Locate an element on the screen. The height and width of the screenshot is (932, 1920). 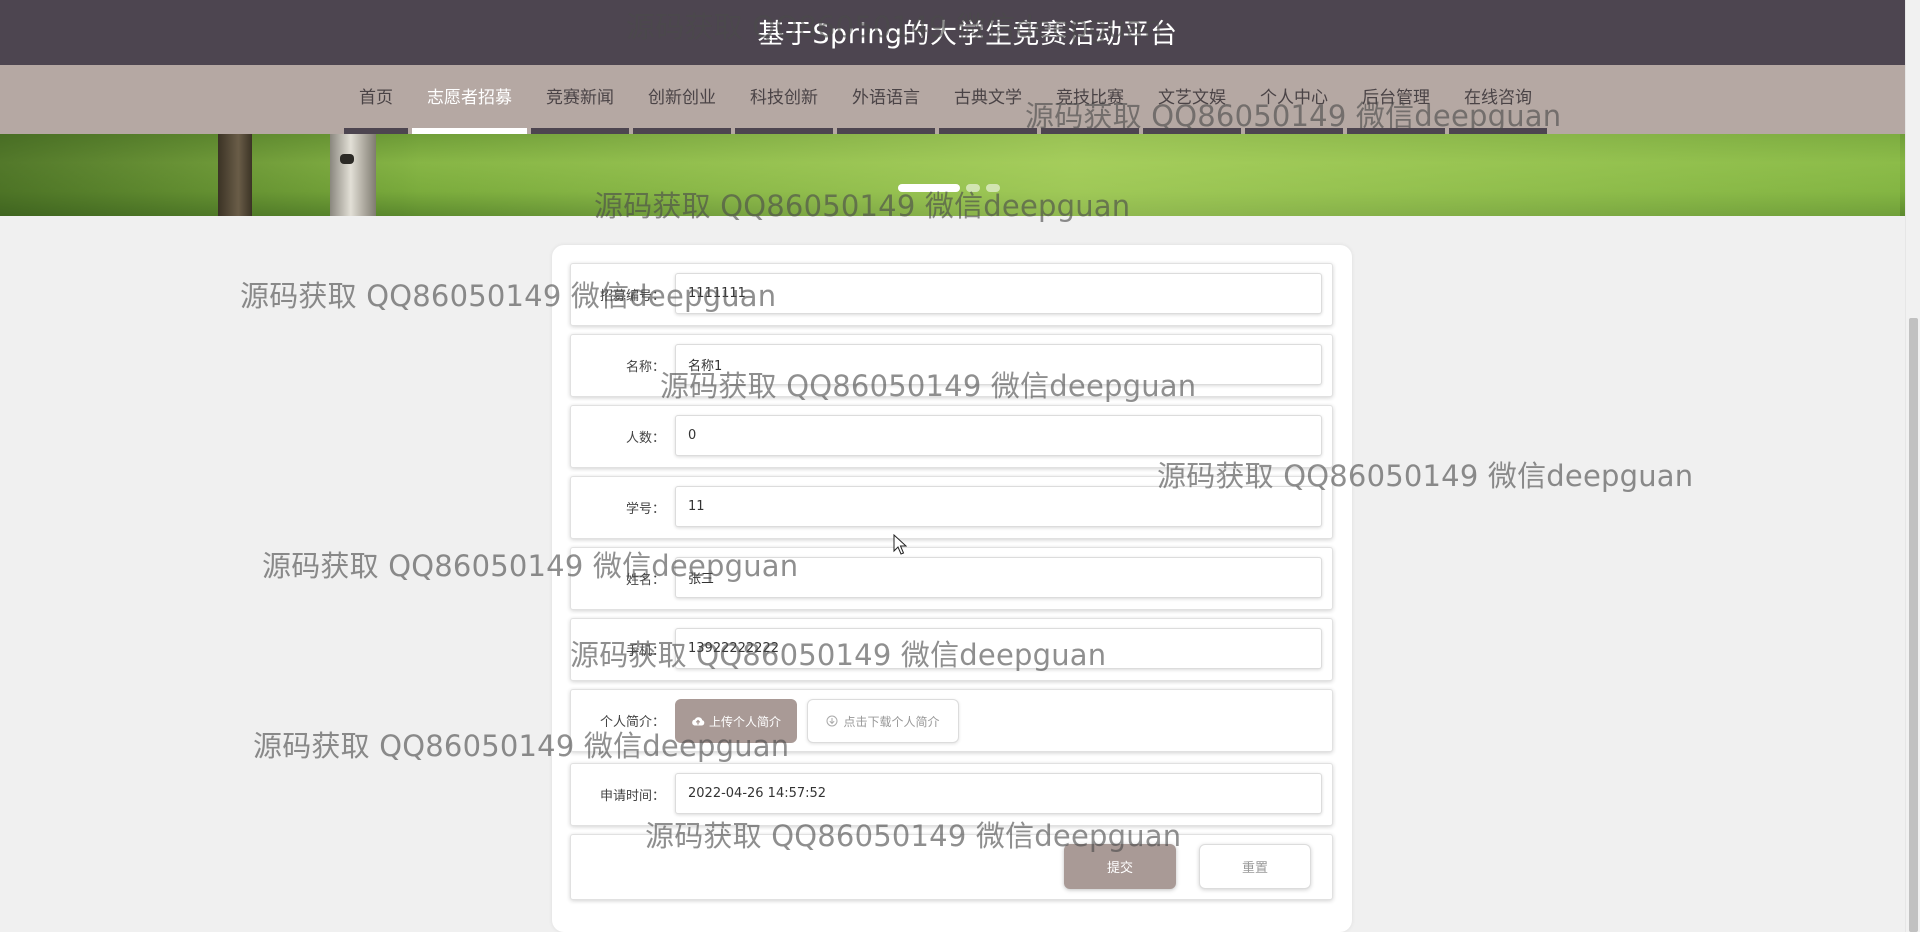
nav-item-innovation-entrepreneurship: 创新创业 is located at coordinates (682, 99).